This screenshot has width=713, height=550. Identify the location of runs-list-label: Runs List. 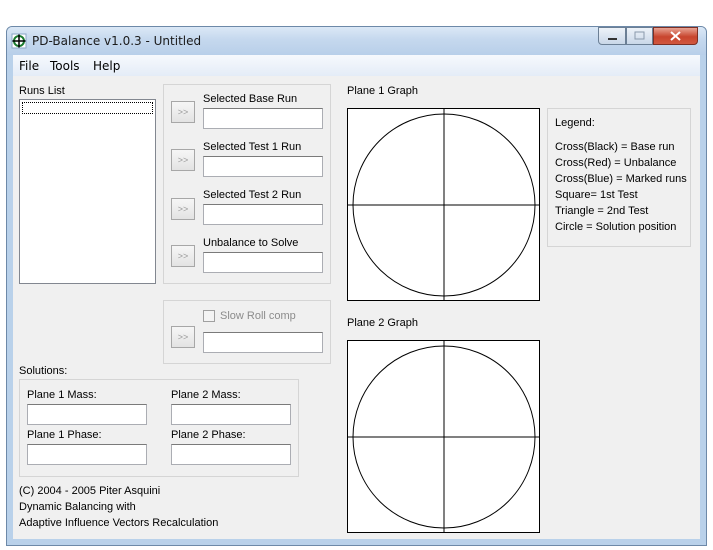
(42, 91).